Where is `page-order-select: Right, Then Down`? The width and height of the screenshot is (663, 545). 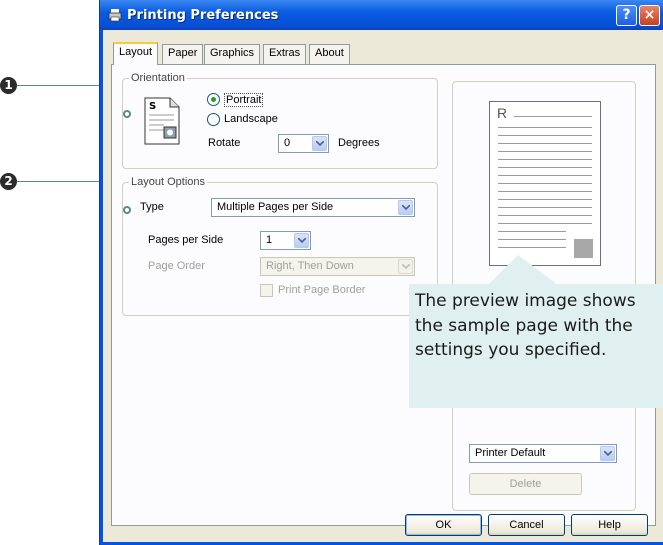
page-order-select: Right, Then Down is located at coordinates (337, 266).